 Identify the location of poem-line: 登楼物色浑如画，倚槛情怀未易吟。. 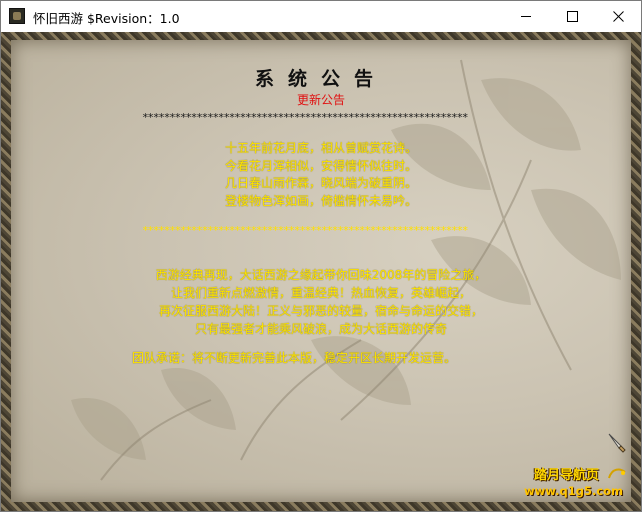
(320, 200).